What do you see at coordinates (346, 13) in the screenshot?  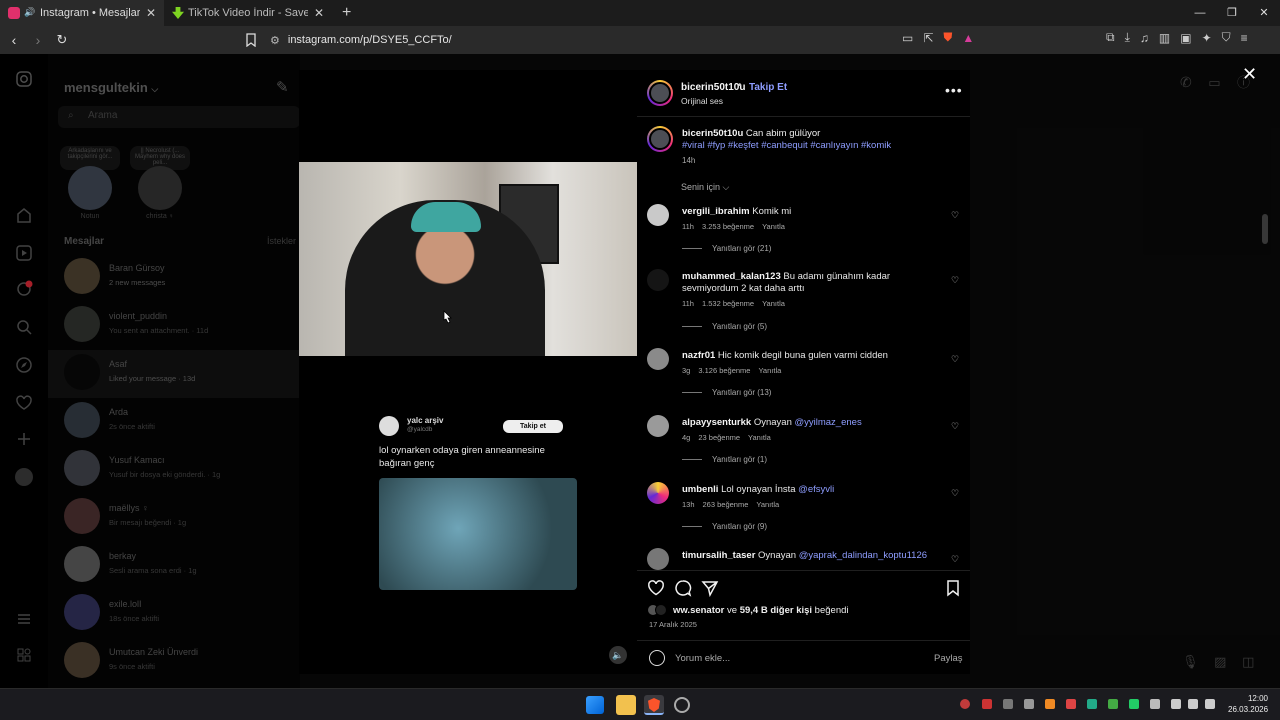 I see `new-tab-button: +` at bounding box center [346, 13].